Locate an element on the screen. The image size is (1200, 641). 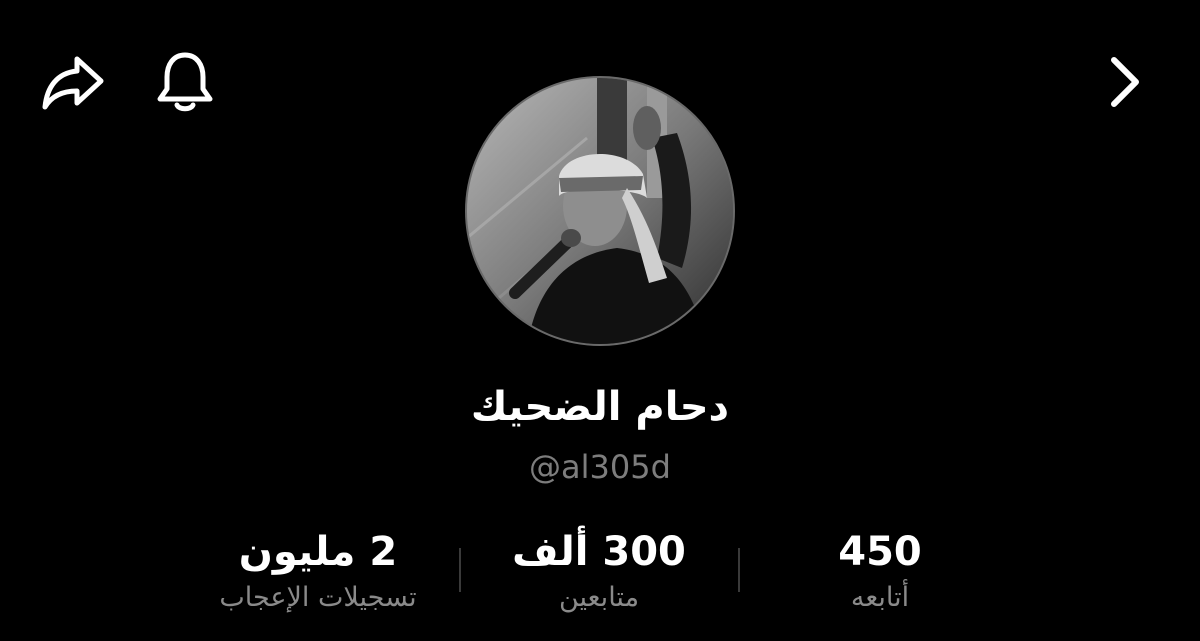
display-name: دحام الضحيك is located at coordinates (600, 407).